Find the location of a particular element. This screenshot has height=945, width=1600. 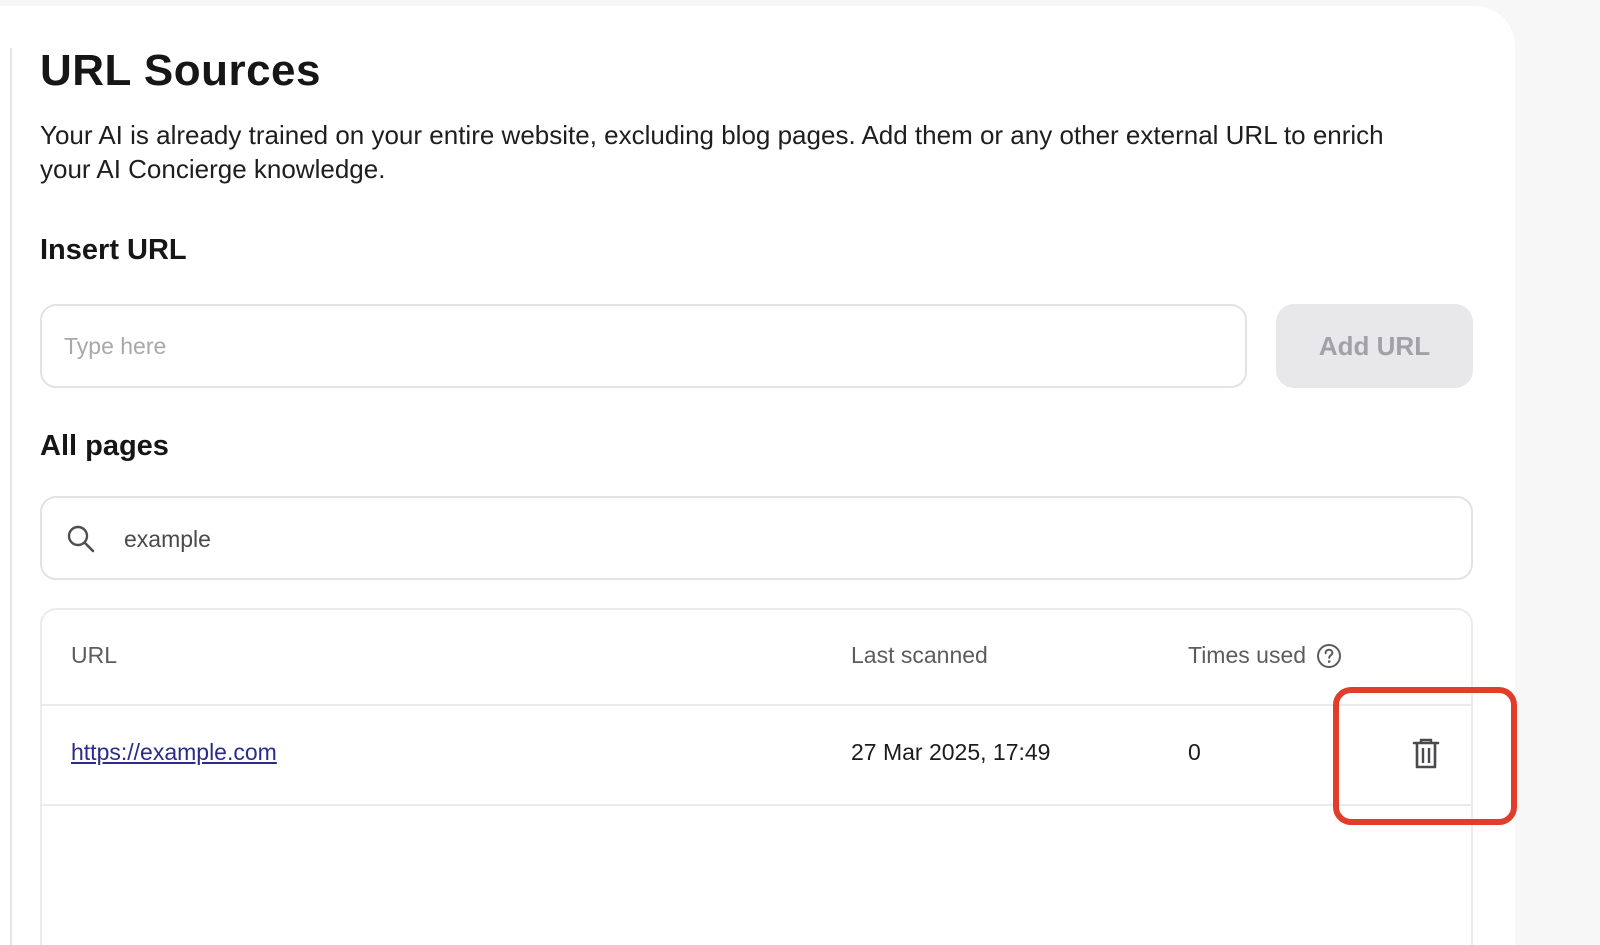

column-header-url: URL is located at coordinates (94, 655).